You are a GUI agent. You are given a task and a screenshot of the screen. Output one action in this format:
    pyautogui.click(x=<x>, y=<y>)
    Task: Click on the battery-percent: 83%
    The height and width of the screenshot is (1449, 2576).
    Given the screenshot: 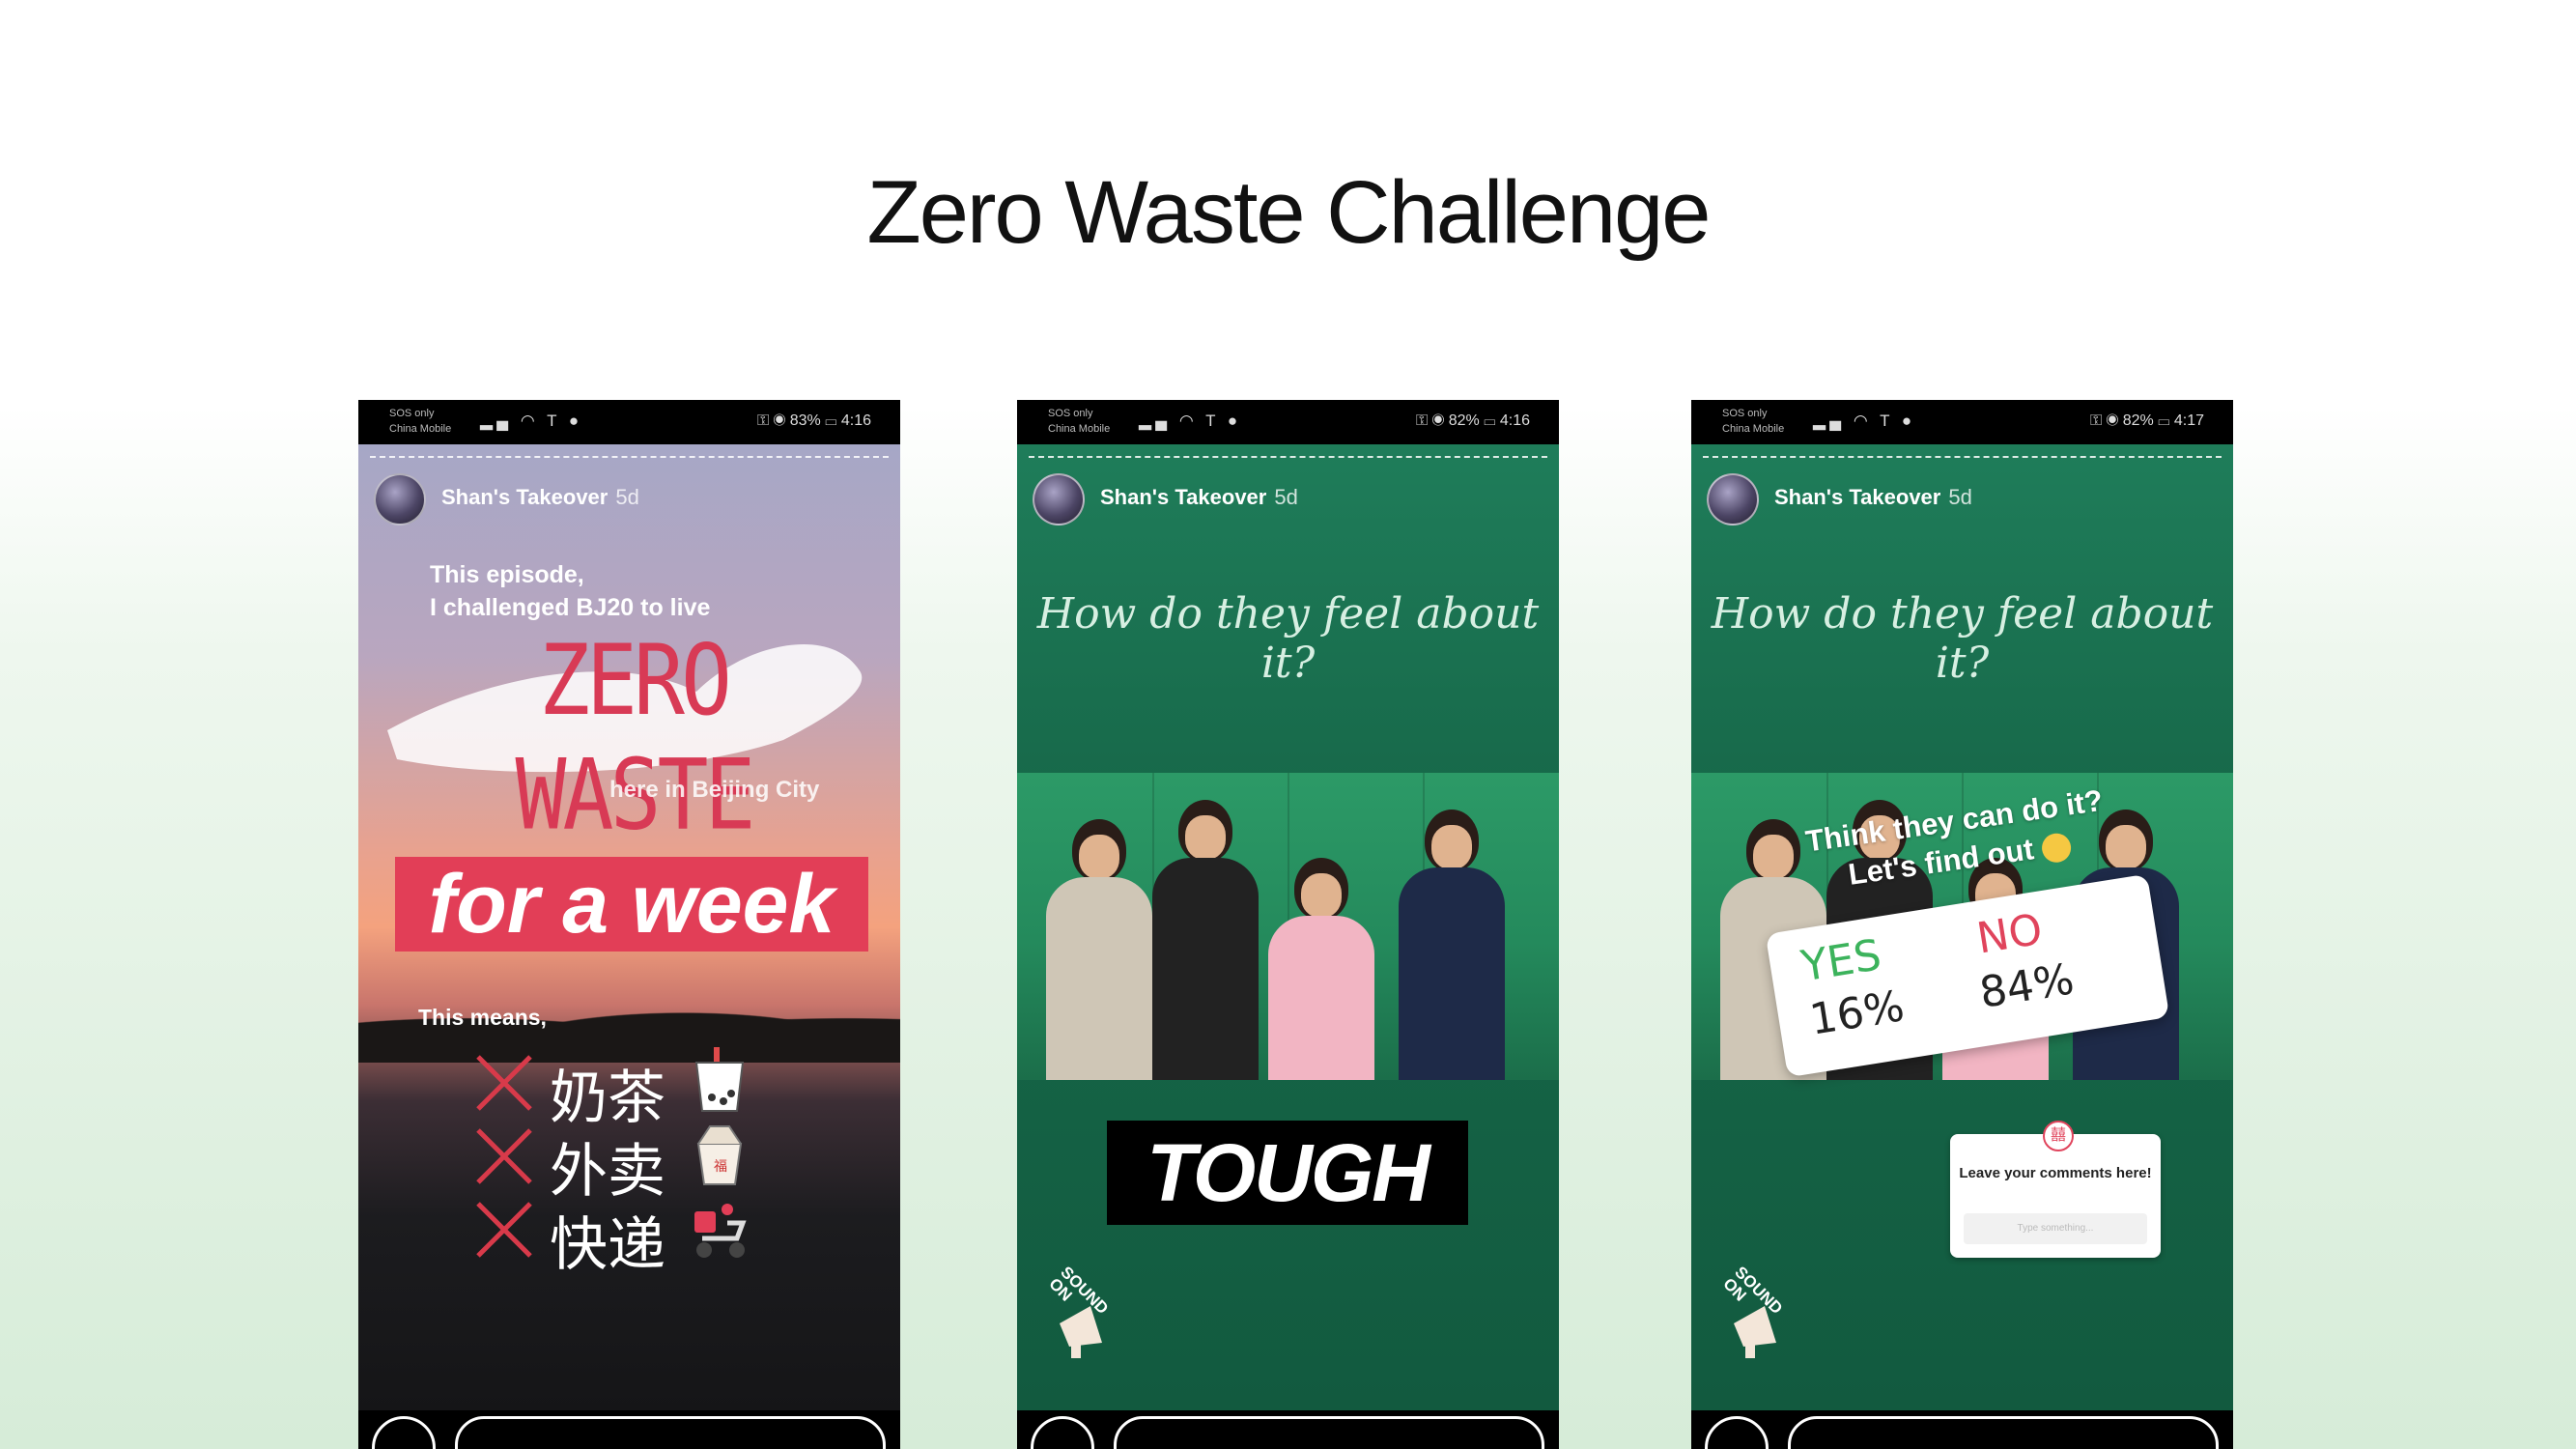 What is the action you would take?
    pyautogui.click(x=805, y=420)
    